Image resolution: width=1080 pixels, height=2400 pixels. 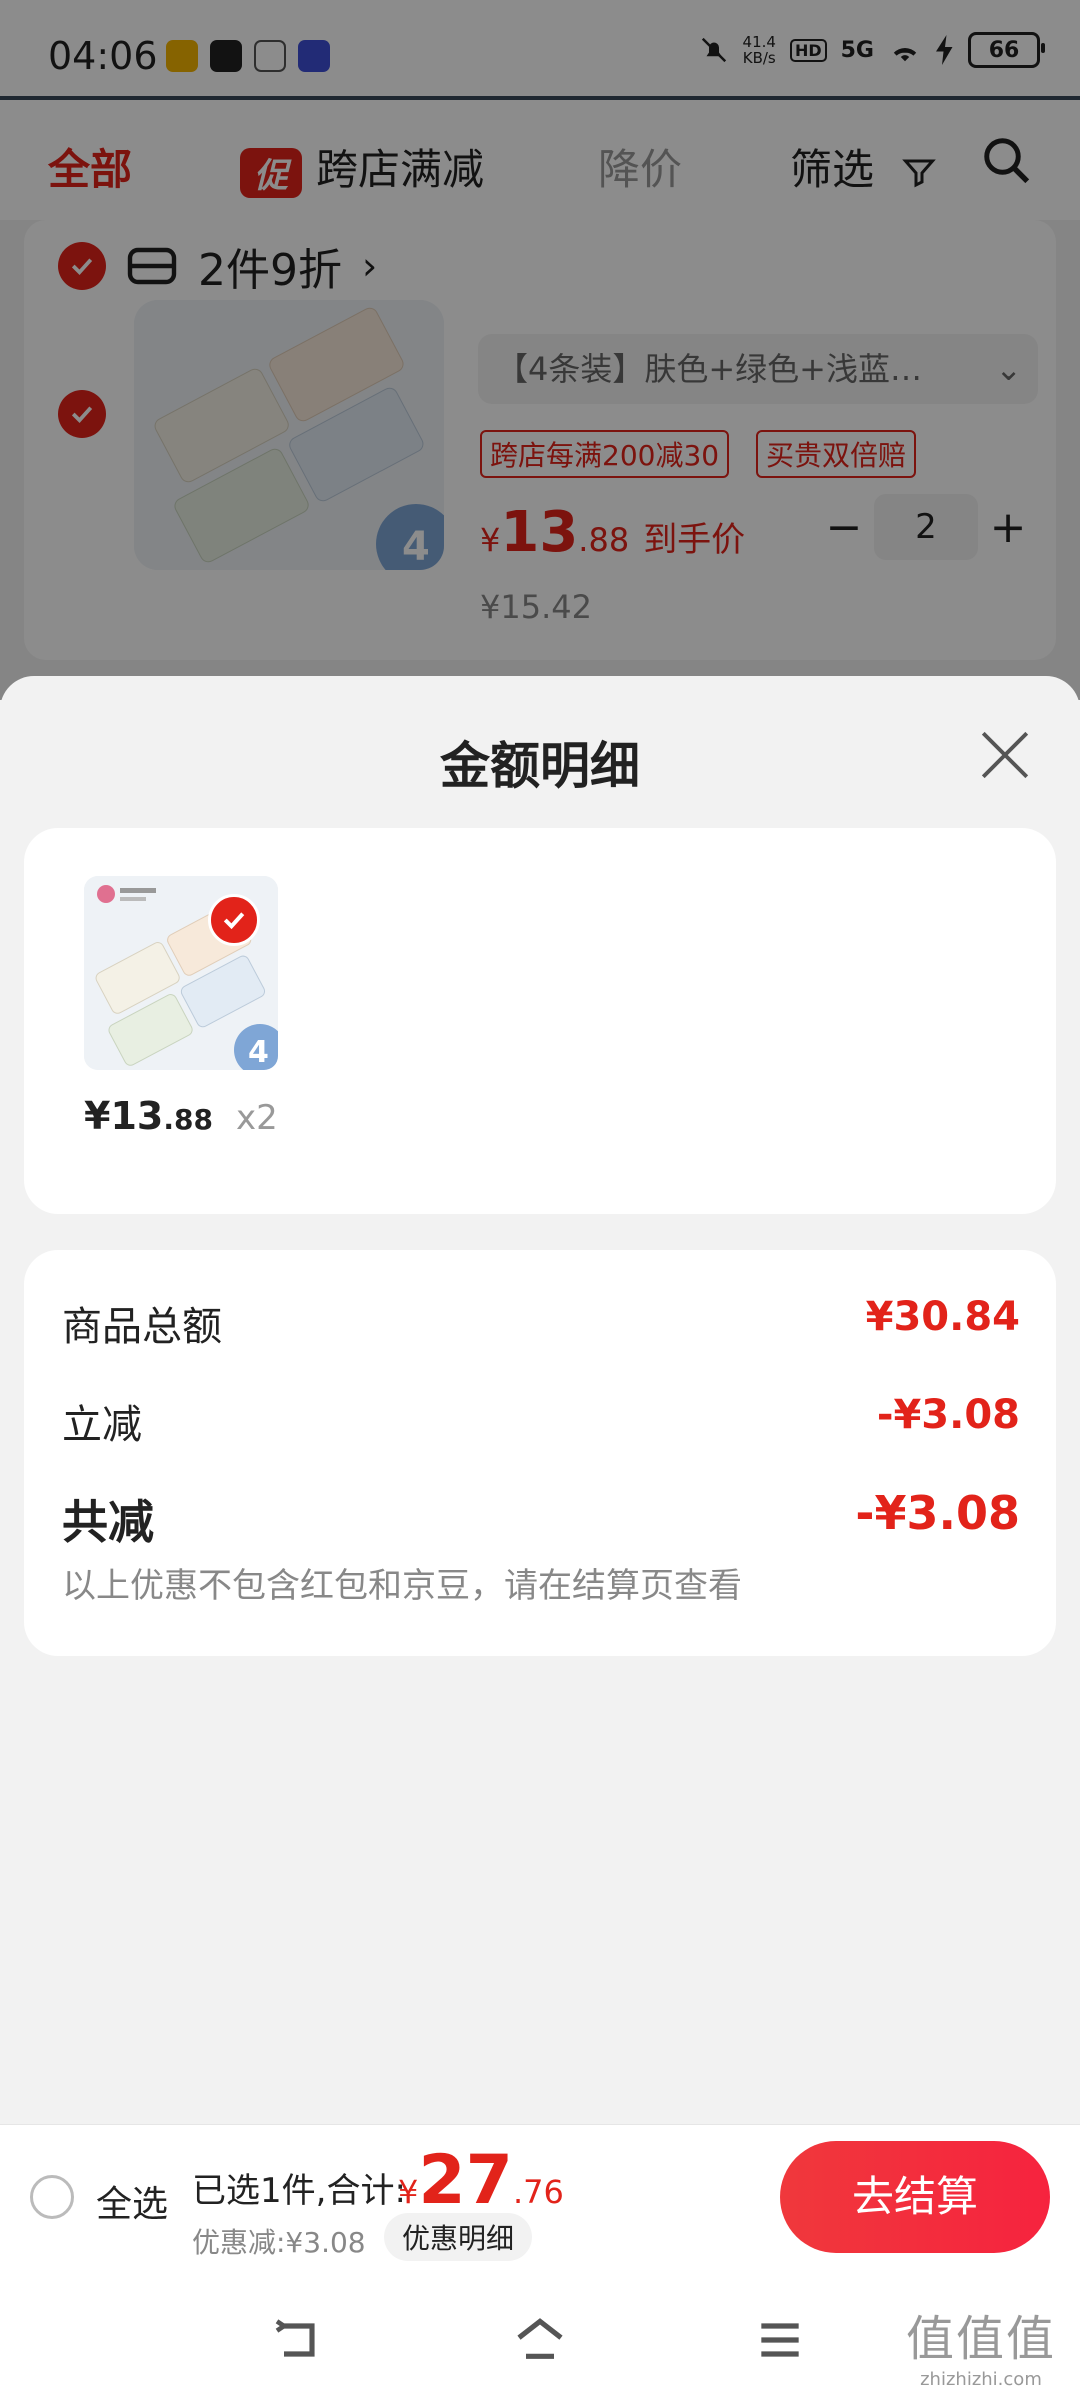 I want to click on instant-discount-value: -¥3.08, so click(x=948, y=1415).